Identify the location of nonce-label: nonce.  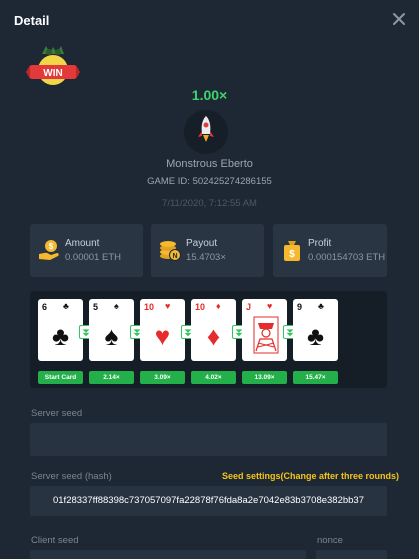
(330, 540).